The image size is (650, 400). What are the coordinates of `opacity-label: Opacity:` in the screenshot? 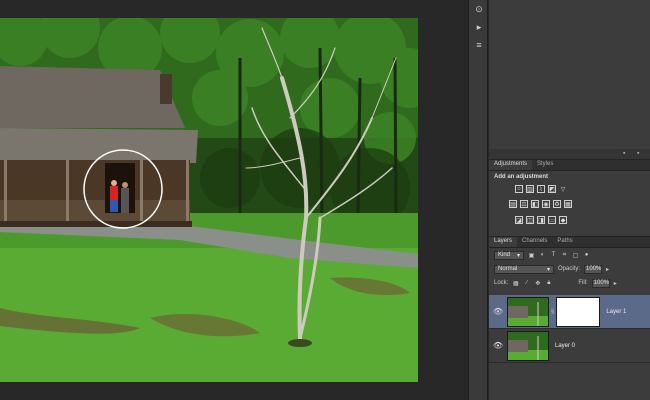 It's located at (569, 269).